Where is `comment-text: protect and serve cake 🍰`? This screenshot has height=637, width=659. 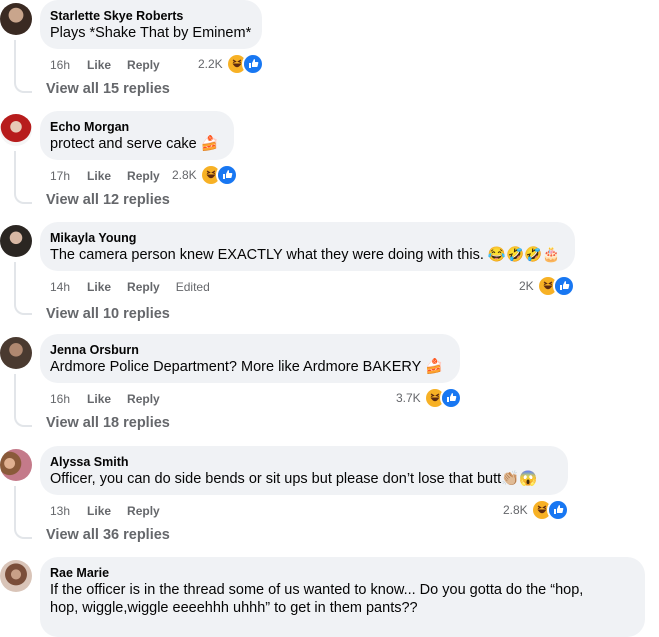 comment-text: protect and serve cake 🍰 is located at coordinates (134, 144).